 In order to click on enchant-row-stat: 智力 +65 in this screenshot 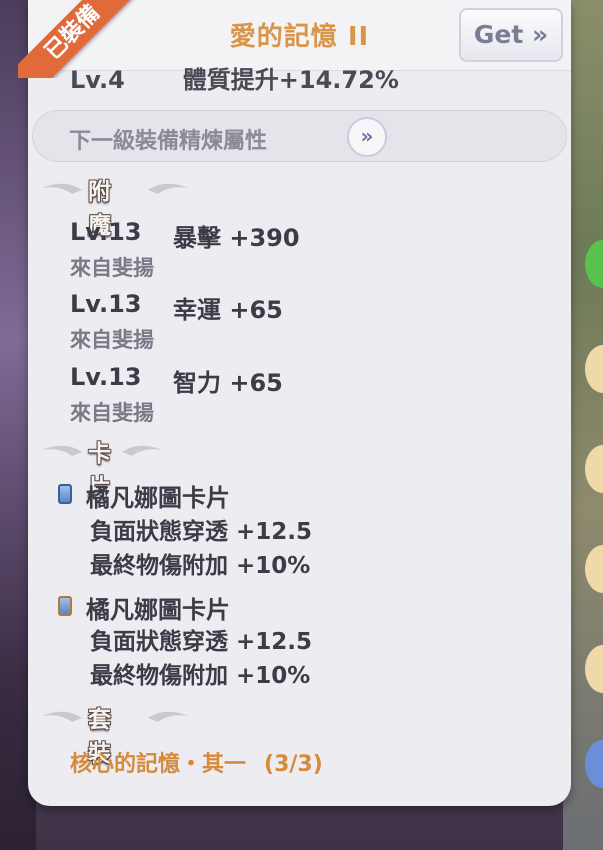, I will do `click(228, 383)`.